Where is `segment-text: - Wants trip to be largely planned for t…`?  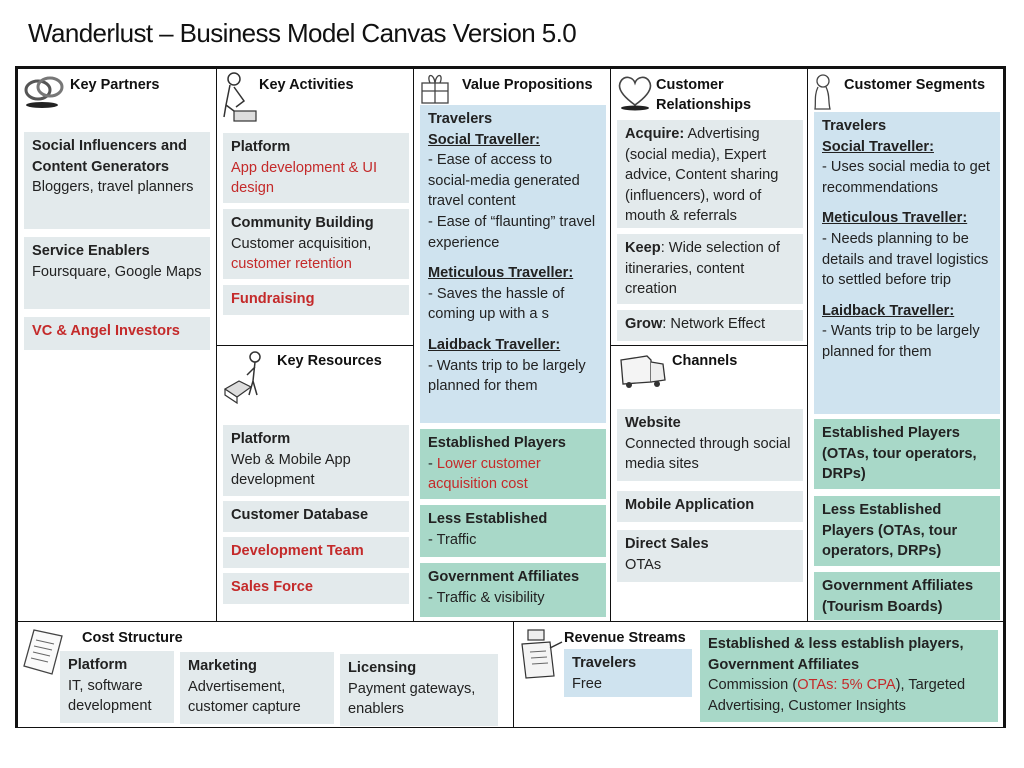
segment-text: - Wants trip to be largely planned for t… is located at coordinates (507, 376).